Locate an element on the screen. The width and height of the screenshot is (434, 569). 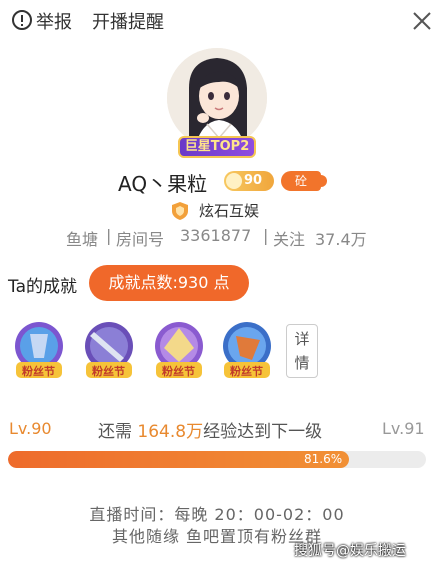
level-badge: 90 is located at coordinates (249, 181).